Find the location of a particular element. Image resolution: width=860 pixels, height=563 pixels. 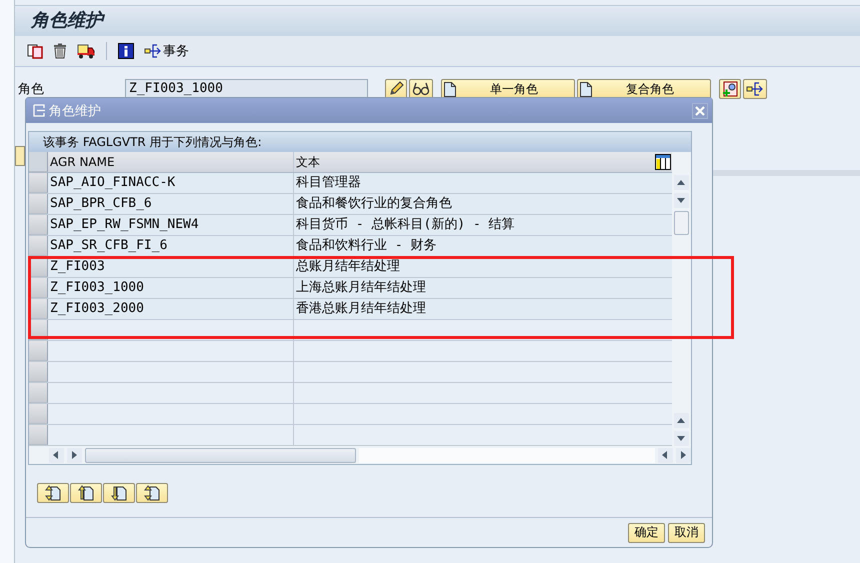

toolbar-button: 事务 is located at coordinates (166, 51).